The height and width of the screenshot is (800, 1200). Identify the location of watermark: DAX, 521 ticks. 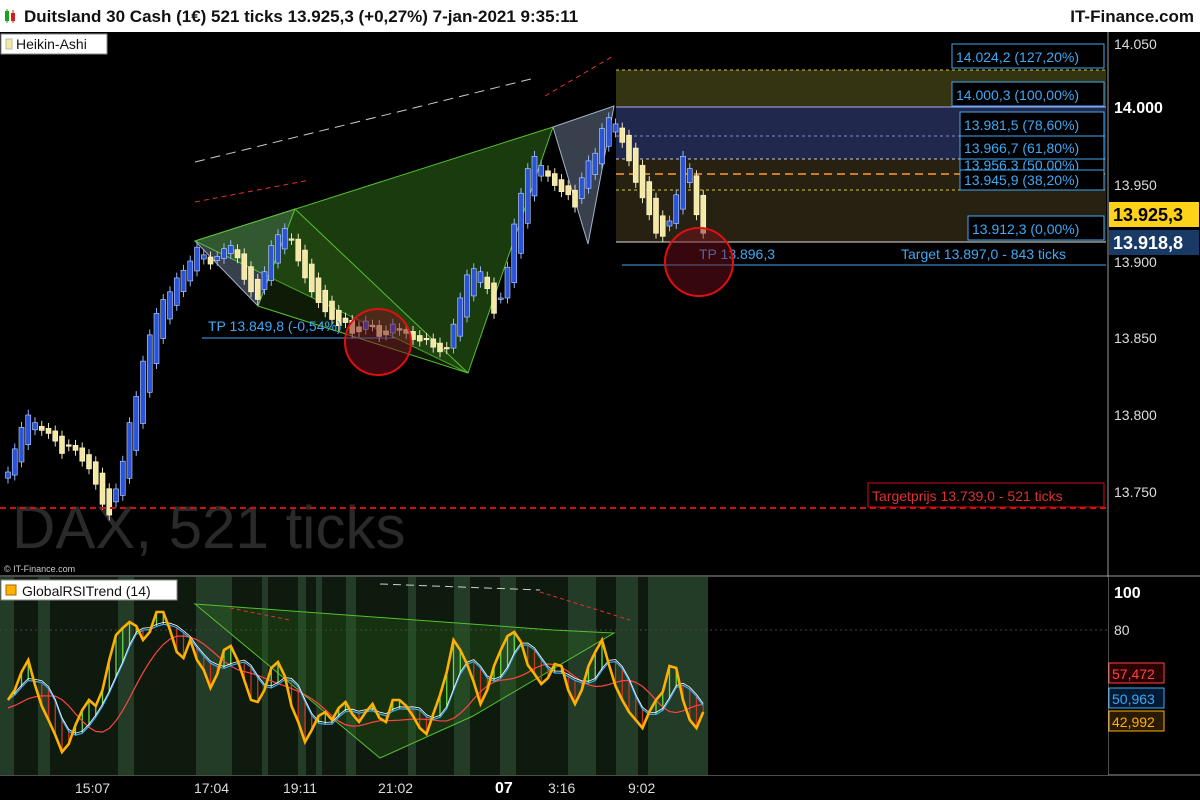
(209, 527).